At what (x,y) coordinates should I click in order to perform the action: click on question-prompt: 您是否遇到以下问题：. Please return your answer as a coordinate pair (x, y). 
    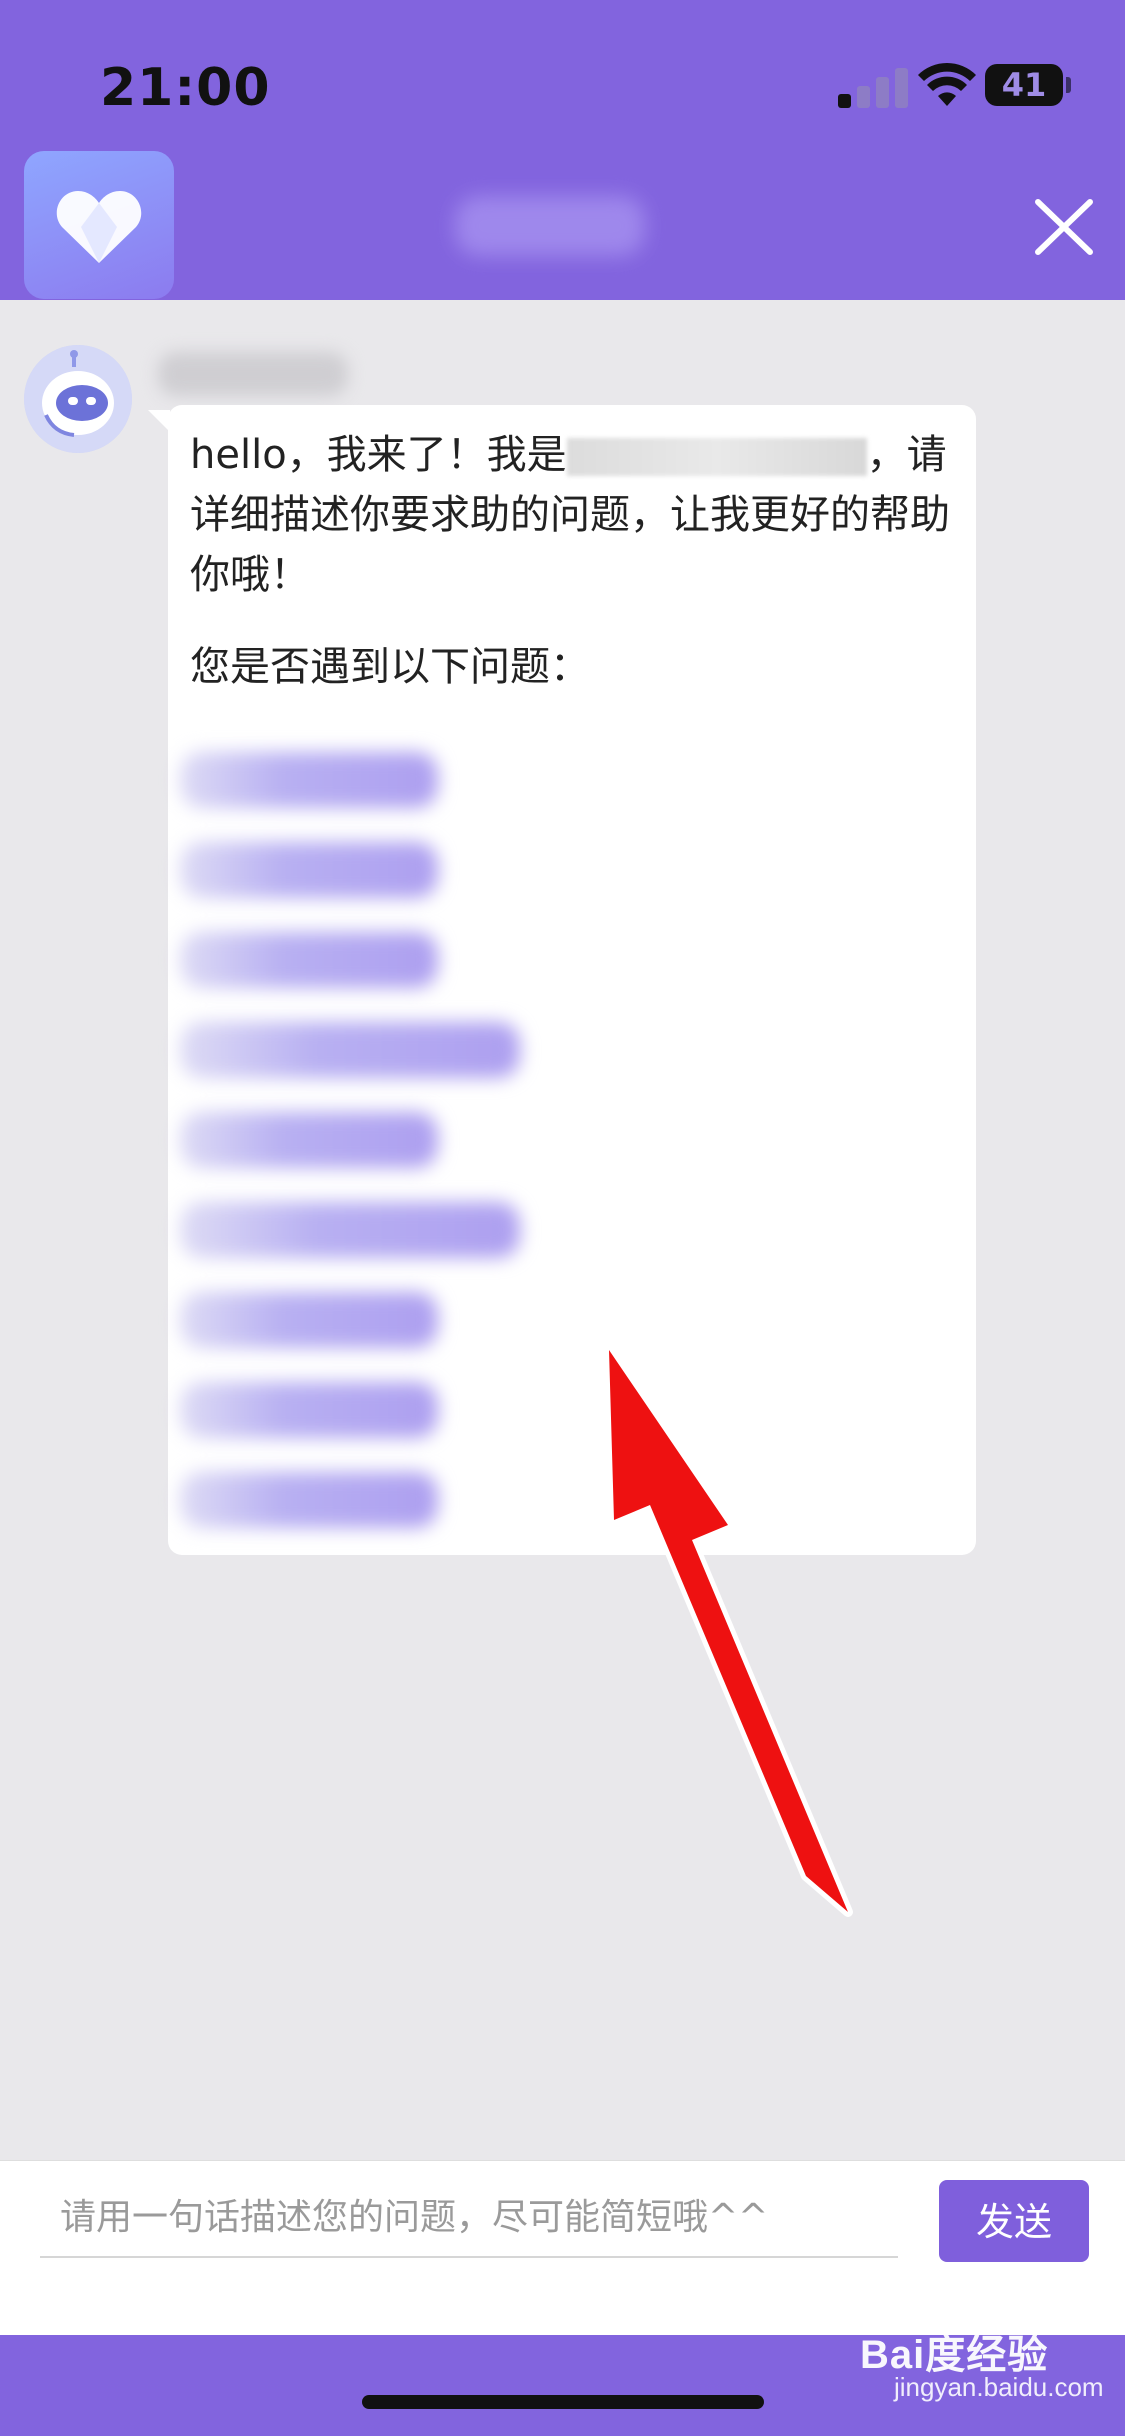
    Looking at the image, I should click on (390, 667).